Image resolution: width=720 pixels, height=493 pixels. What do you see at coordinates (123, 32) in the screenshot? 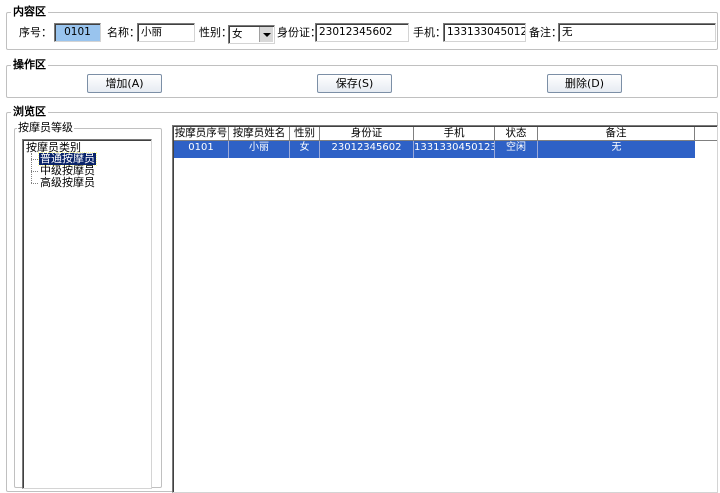
I see `name-label: 名称：` at bounding box center [123, 32].